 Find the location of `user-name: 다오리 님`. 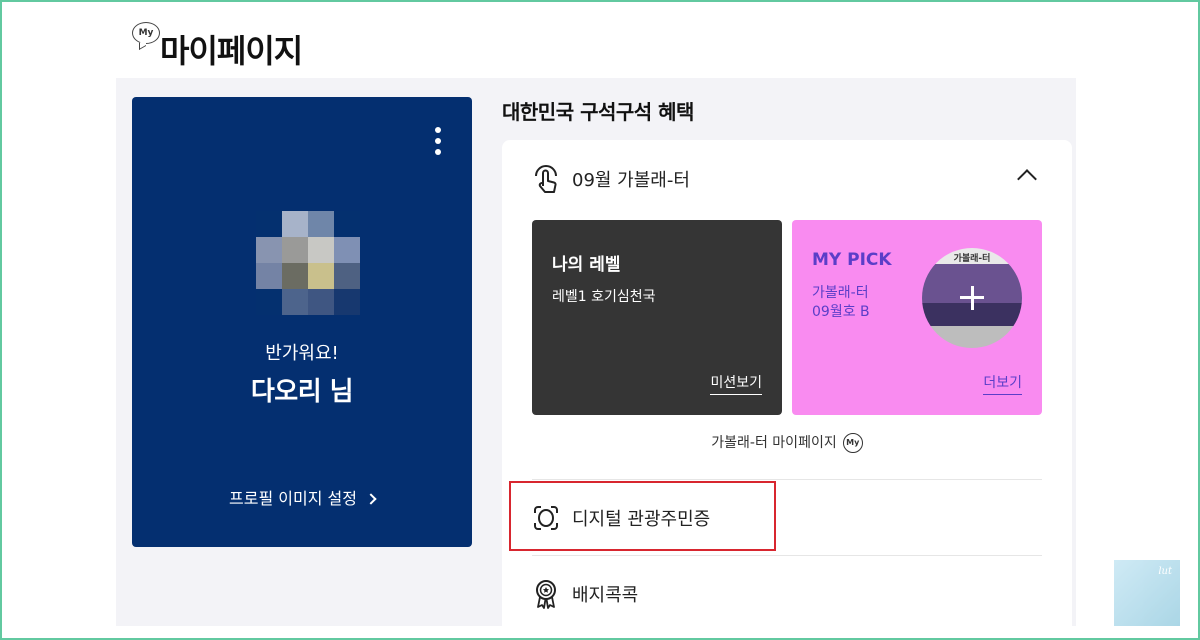

user-name: 다오리 님 is located at coordinates (302, 392).